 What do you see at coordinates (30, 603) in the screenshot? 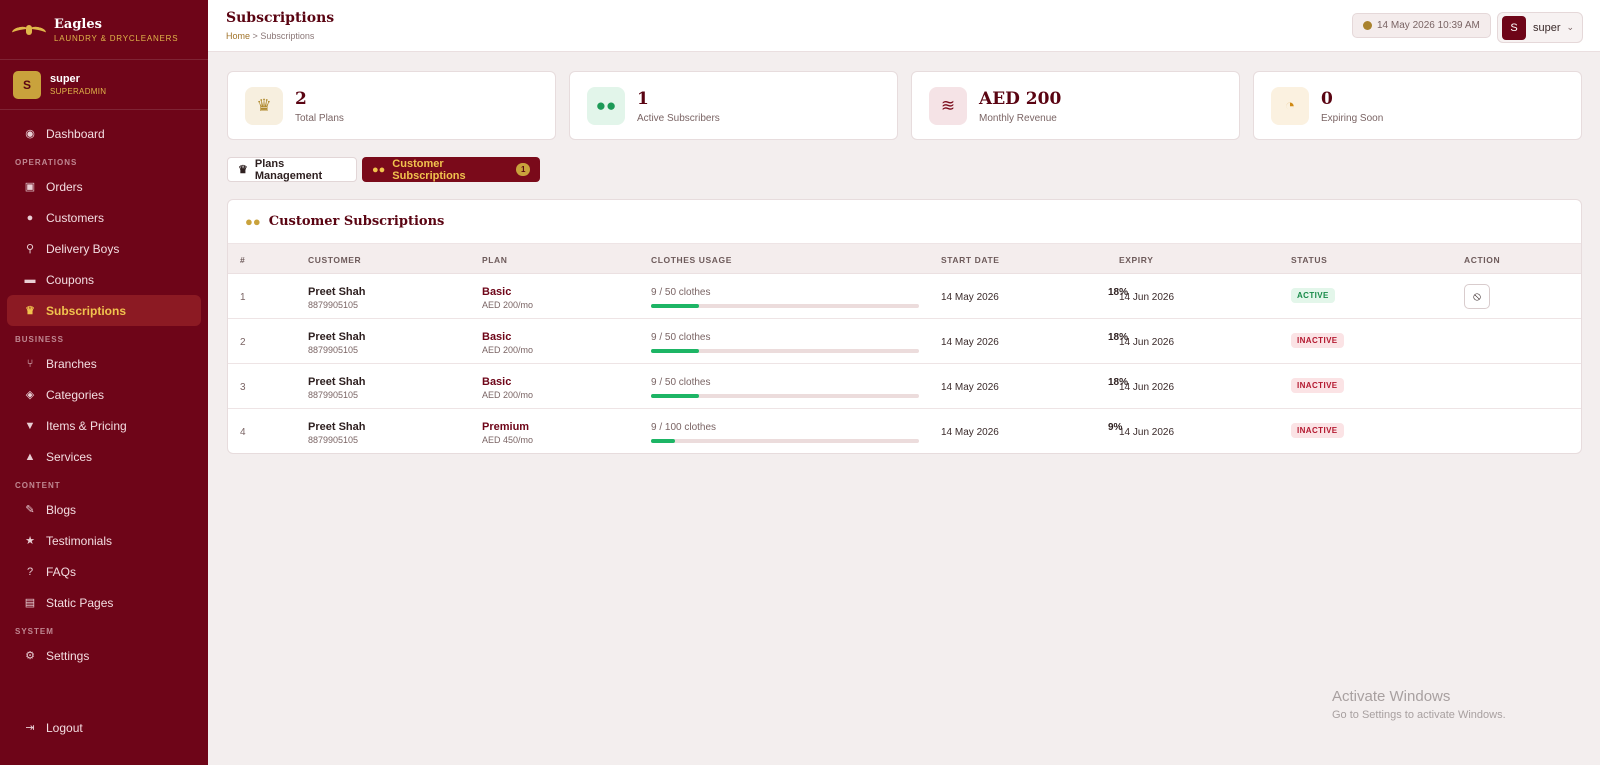
I see `file-icon: ▤` at bounding box center [30, 603].